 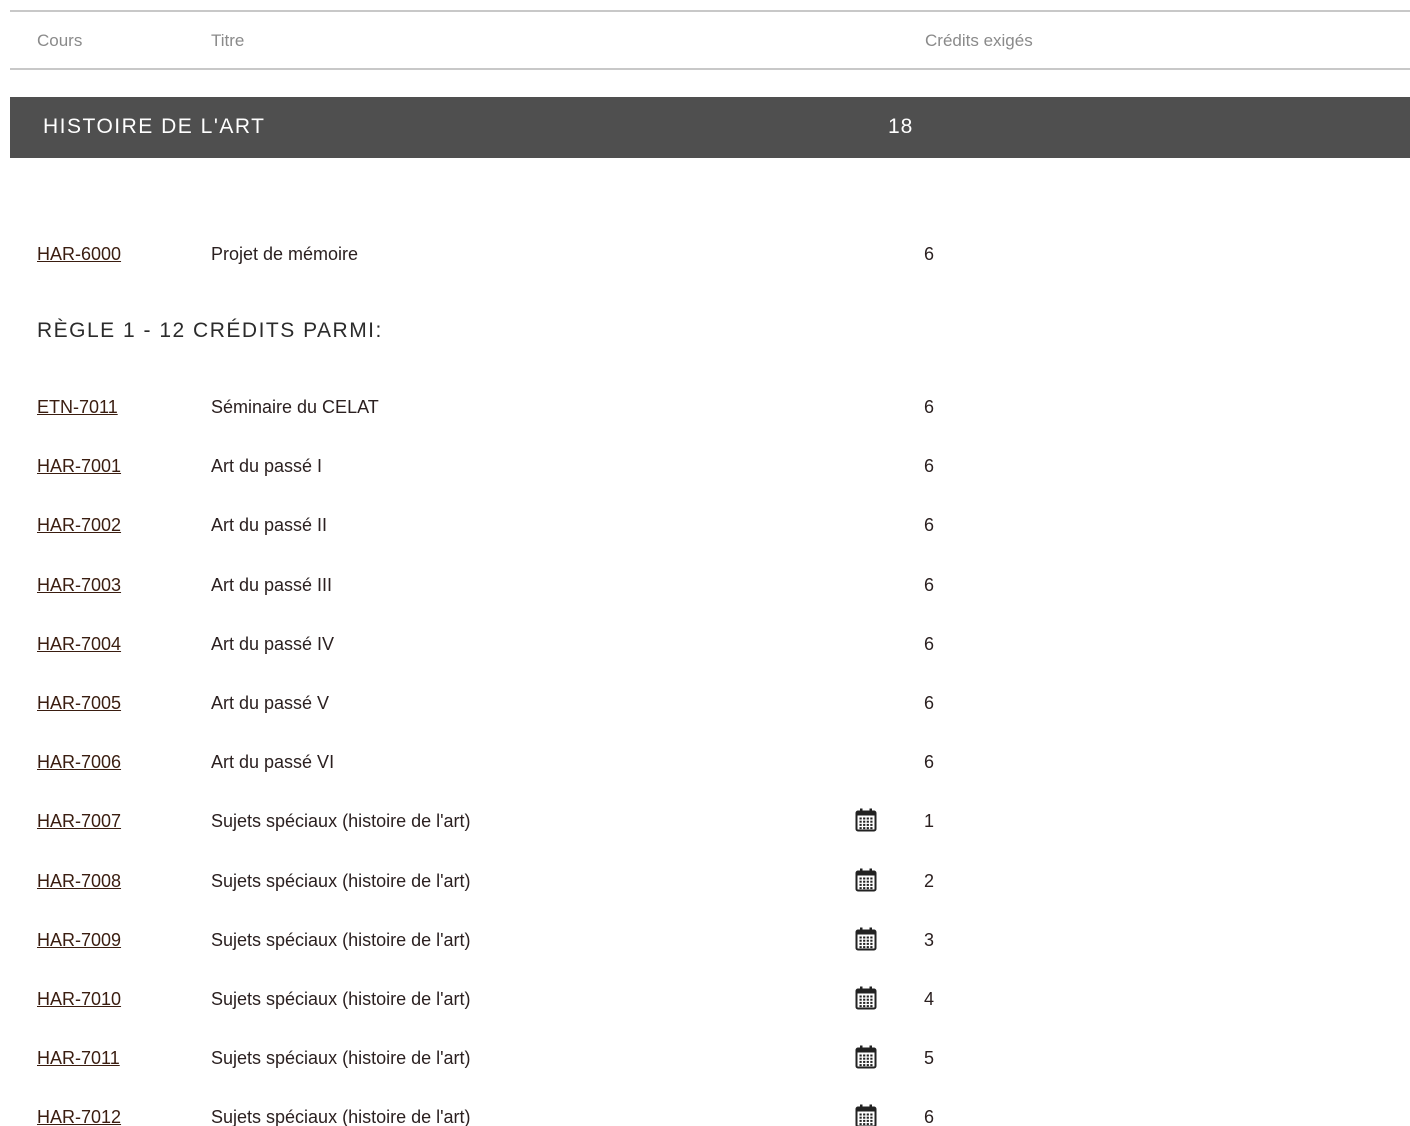 What do you see at coordinates (79, 254) in the screenshot?
I see `course-code-link: HAR-6000` at bounding box center [79, 254].